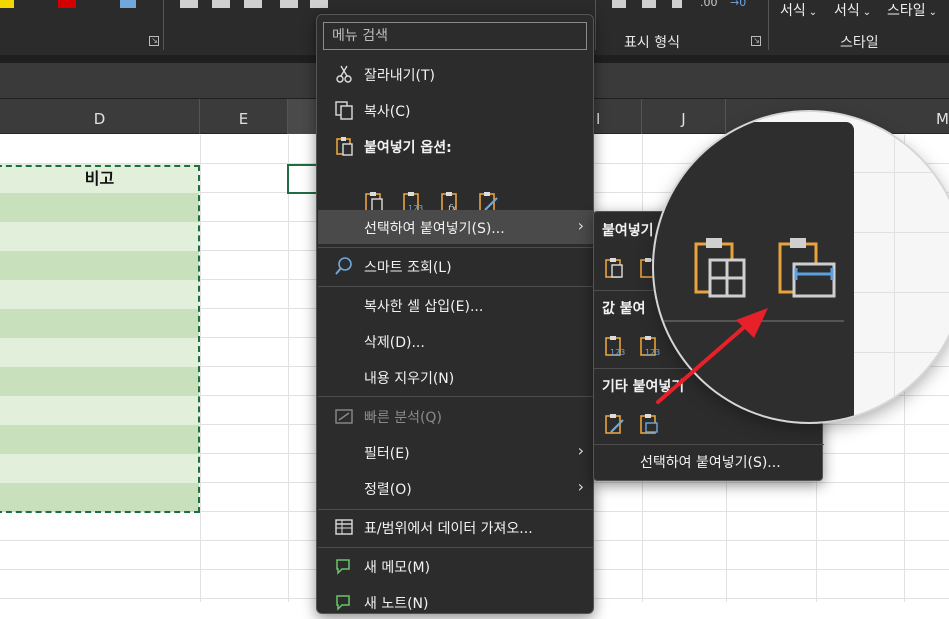  What do you see at coordinates (343, 266) in the screenshot?
I see `smart-lookup-icon` at bounding box center [343, 266].